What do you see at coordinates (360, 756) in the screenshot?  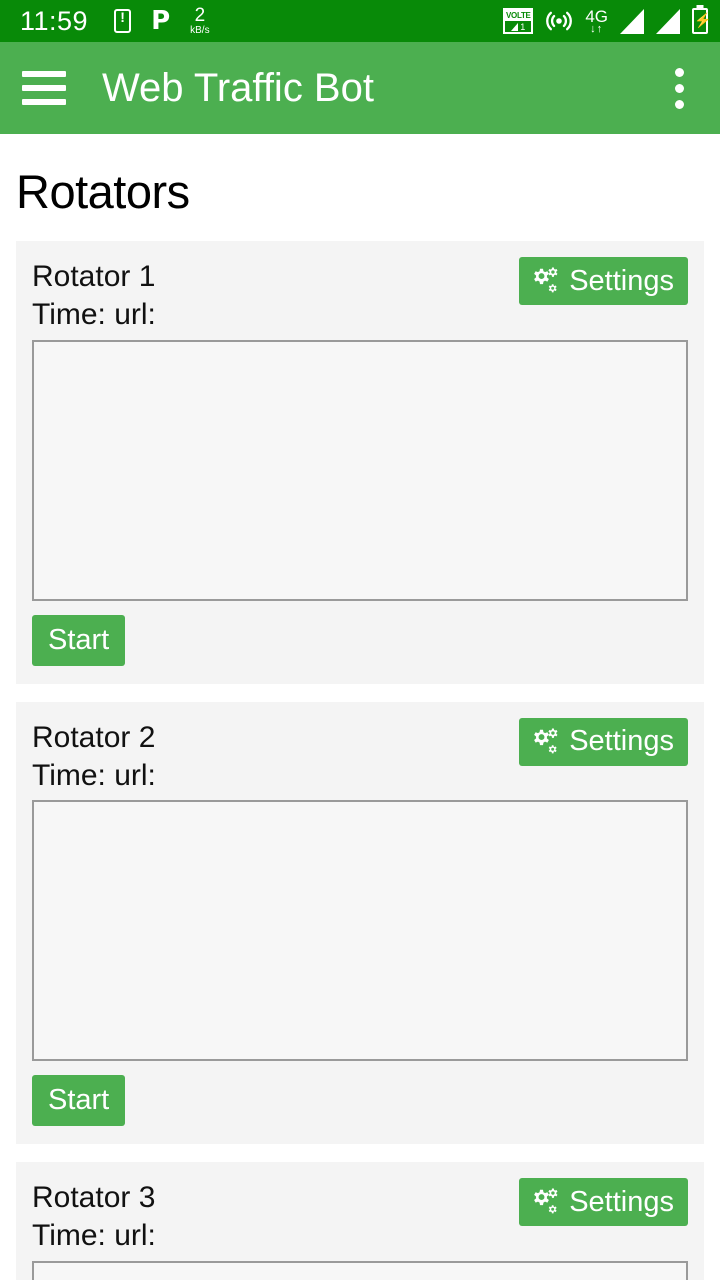 I see `rotator-card-header: Rotator 2 Time: url: Settings` at bounding box center [360, 756].